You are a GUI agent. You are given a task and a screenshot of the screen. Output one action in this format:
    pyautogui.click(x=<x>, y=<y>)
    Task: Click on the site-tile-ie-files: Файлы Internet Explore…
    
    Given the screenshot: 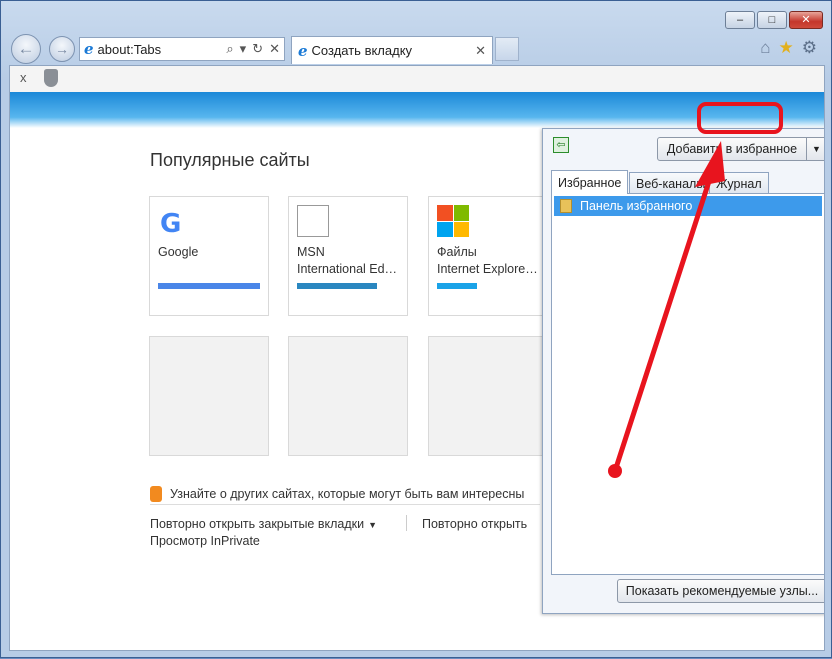 What is the action you would take?
    pyautogui.click(x=488, y=256)
    